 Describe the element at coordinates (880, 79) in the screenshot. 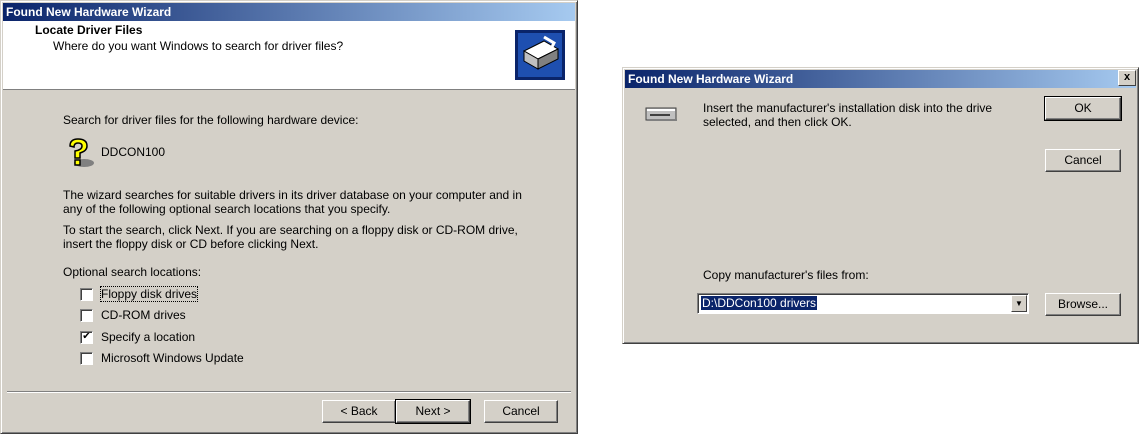

I see `dialog-title-bar: Found New Hardware Wizard` at that location.